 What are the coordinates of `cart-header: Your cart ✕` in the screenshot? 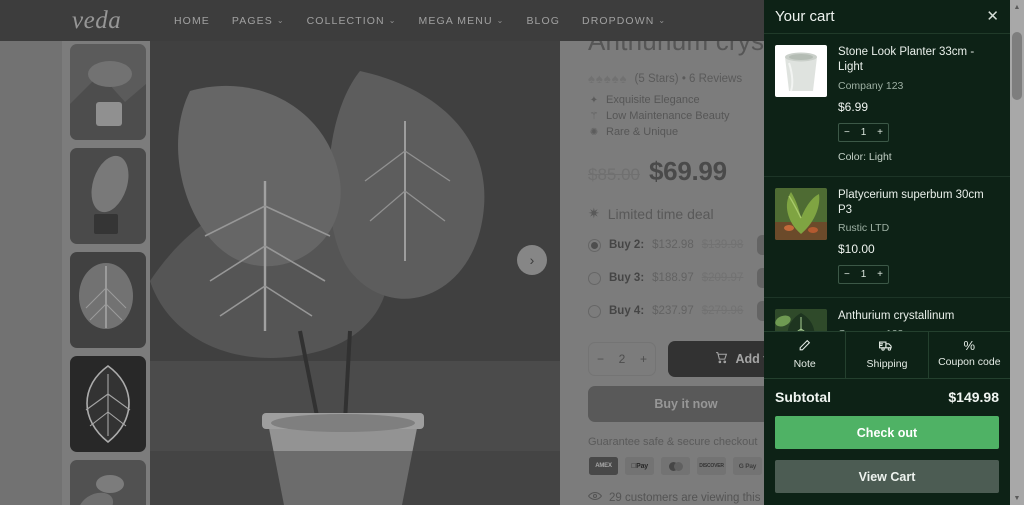 It's located at (887, 17).